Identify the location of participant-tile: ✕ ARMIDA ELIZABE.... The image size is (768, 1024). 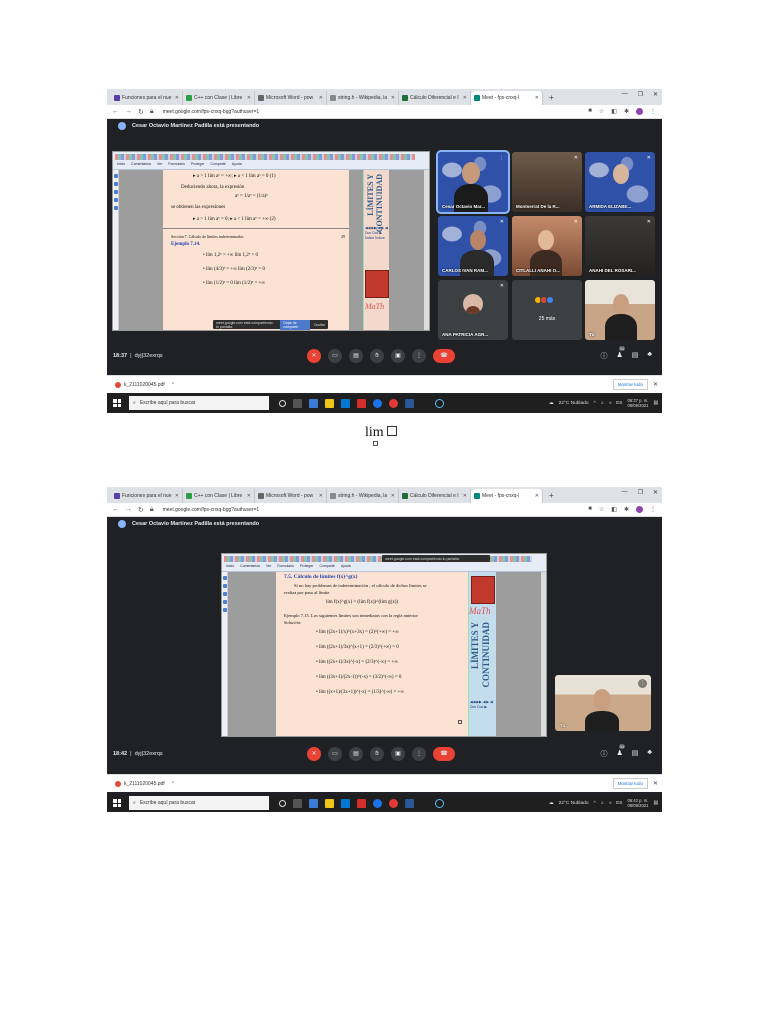
(620, 182).